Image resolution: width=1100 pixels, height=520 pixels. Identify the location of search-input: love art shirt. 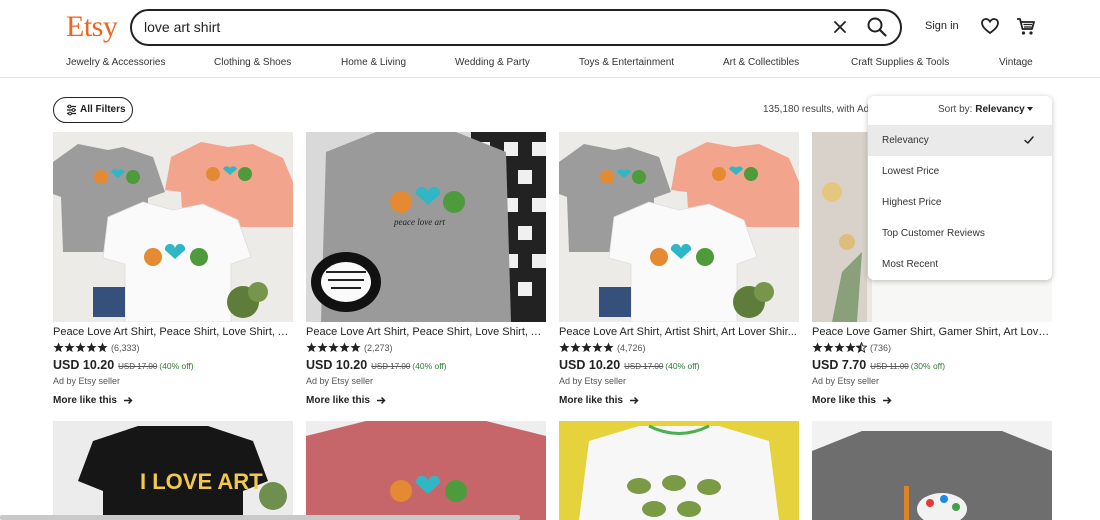
(182, 27).